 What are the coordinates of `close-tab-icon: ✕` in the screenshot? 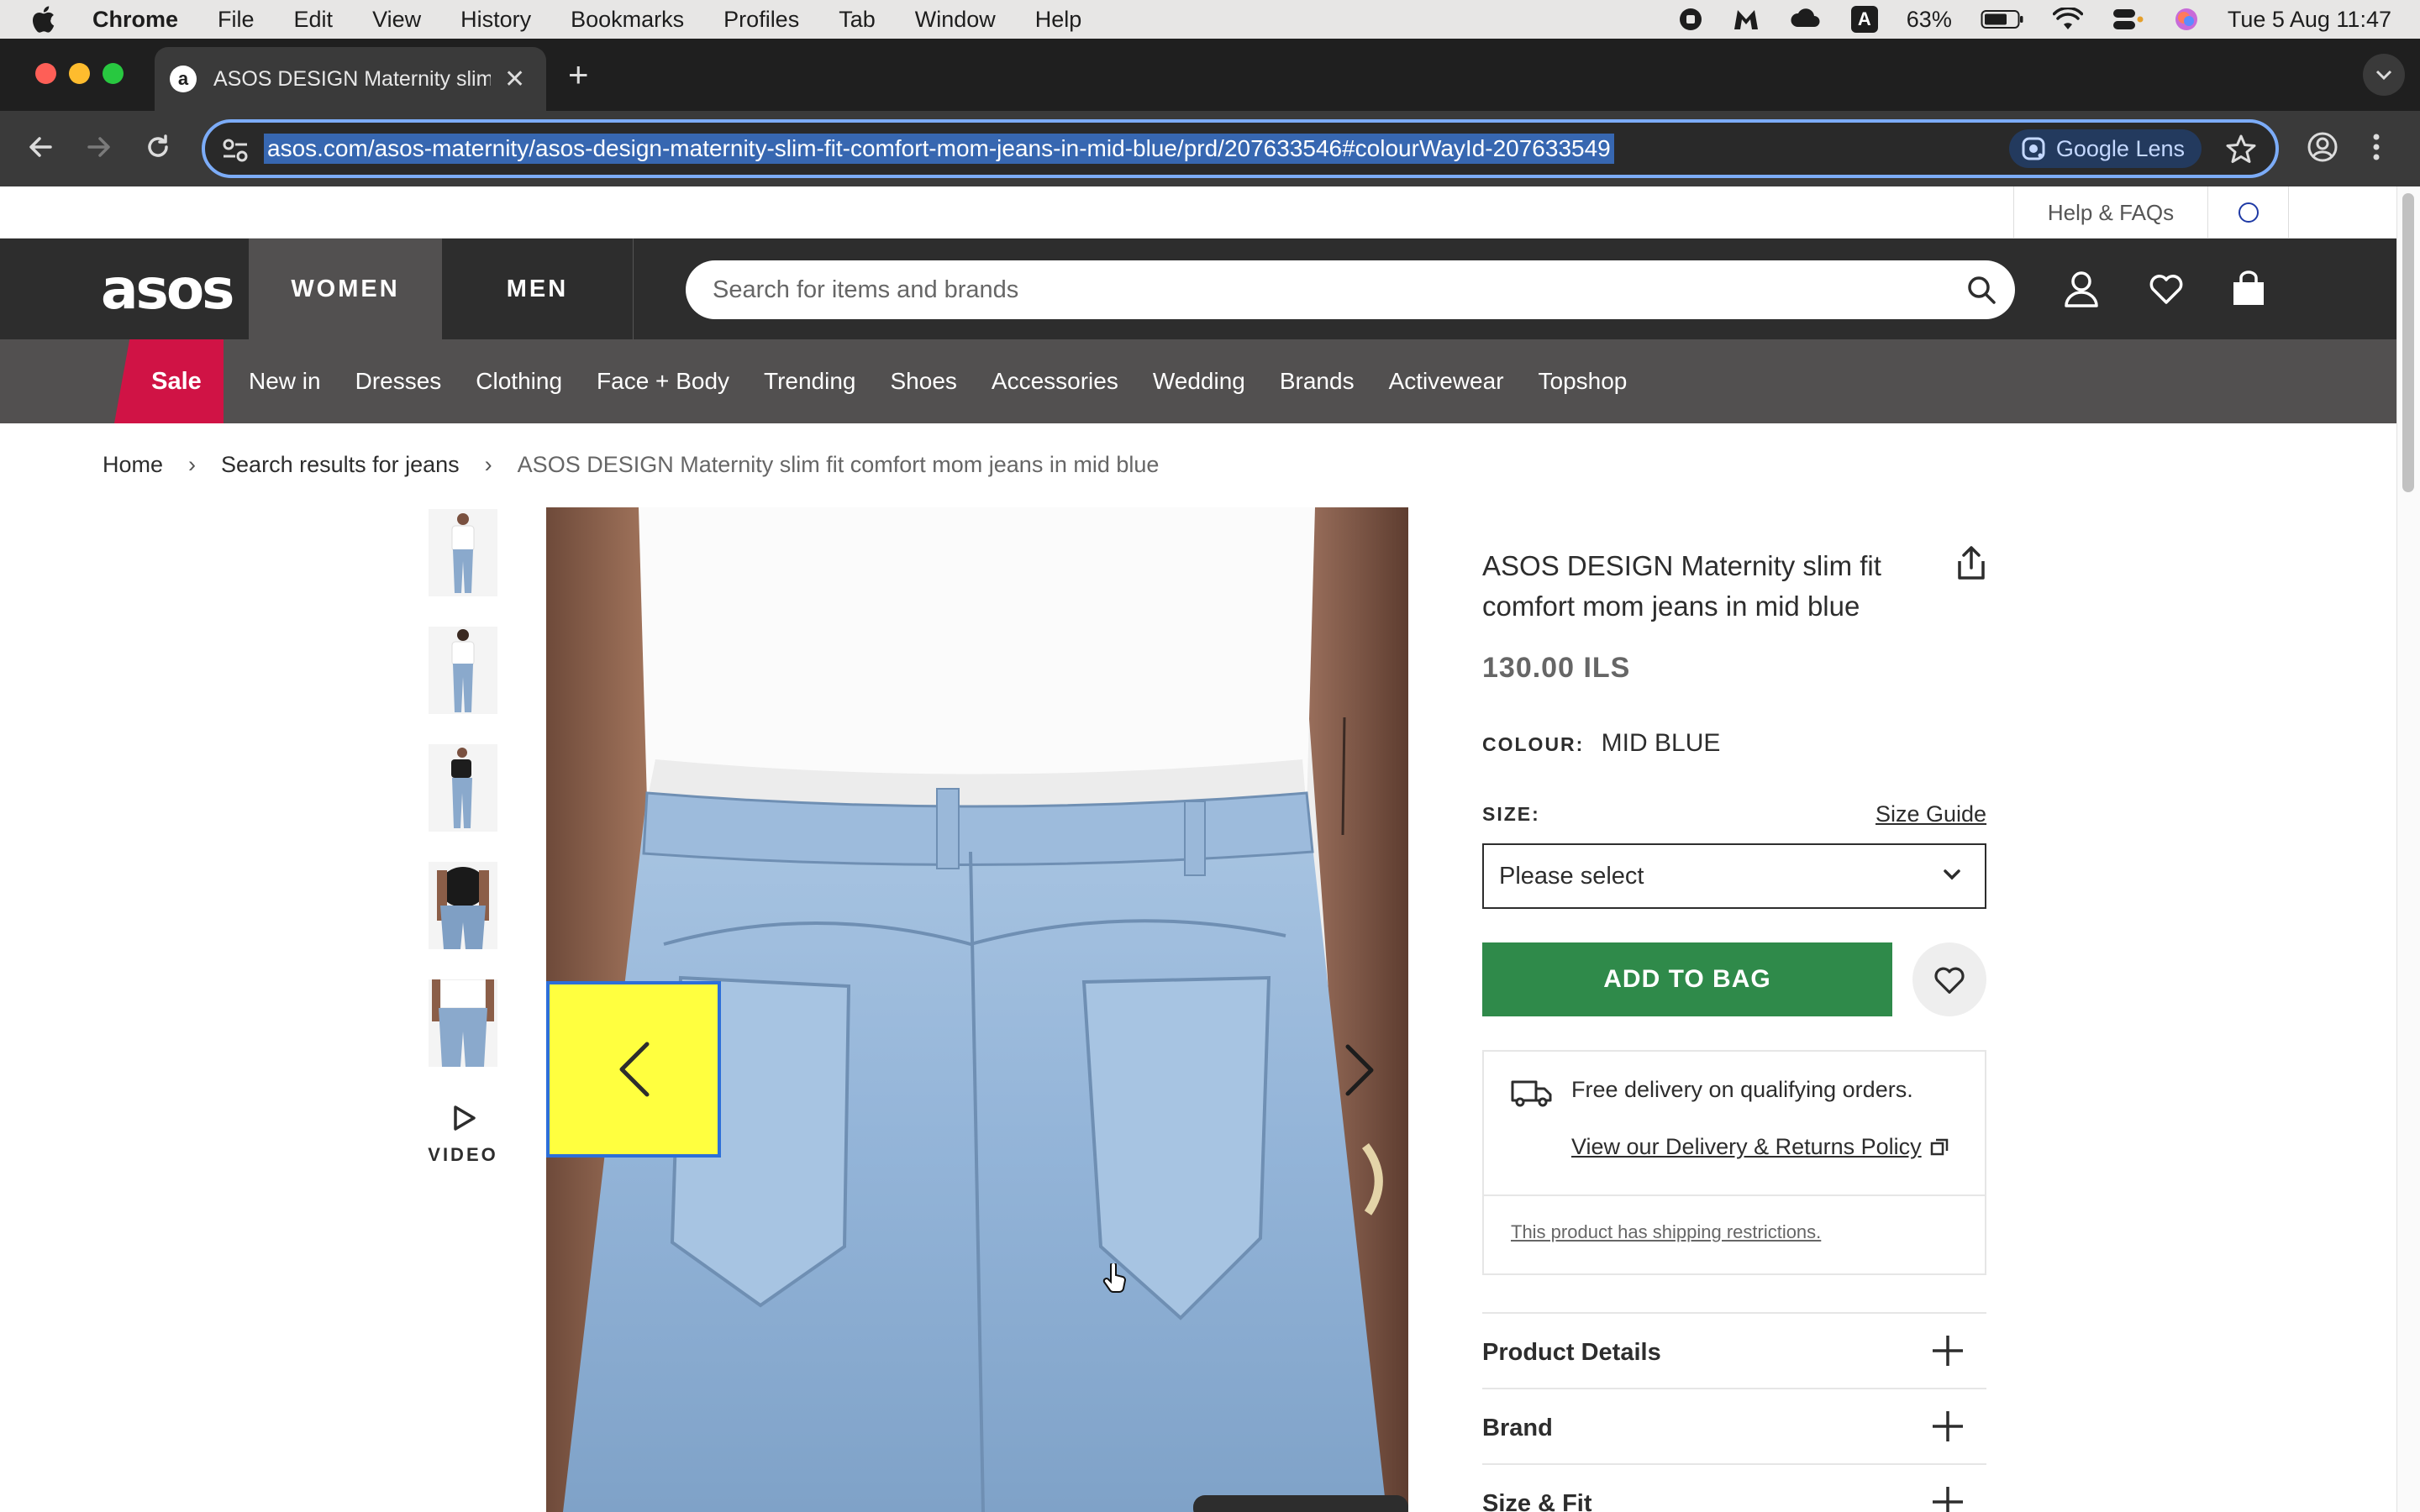 It's located at (514, 79).